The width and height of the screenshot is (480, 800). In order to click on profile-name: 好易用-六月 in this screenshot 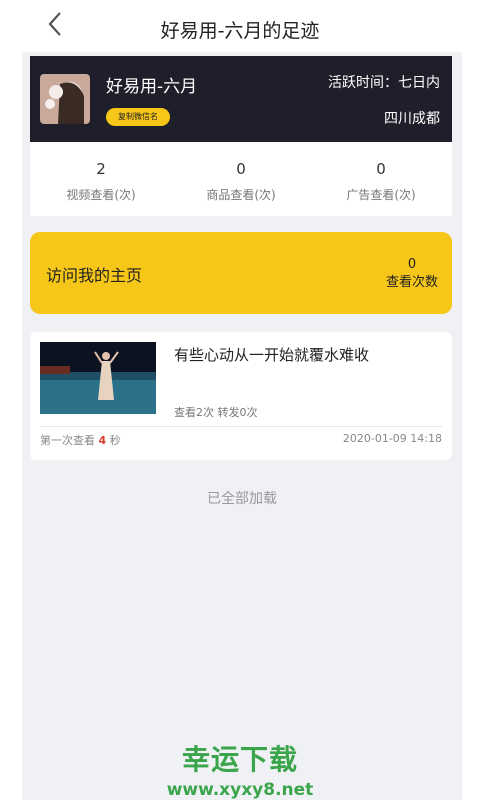, I will do `click(152, 87)`.